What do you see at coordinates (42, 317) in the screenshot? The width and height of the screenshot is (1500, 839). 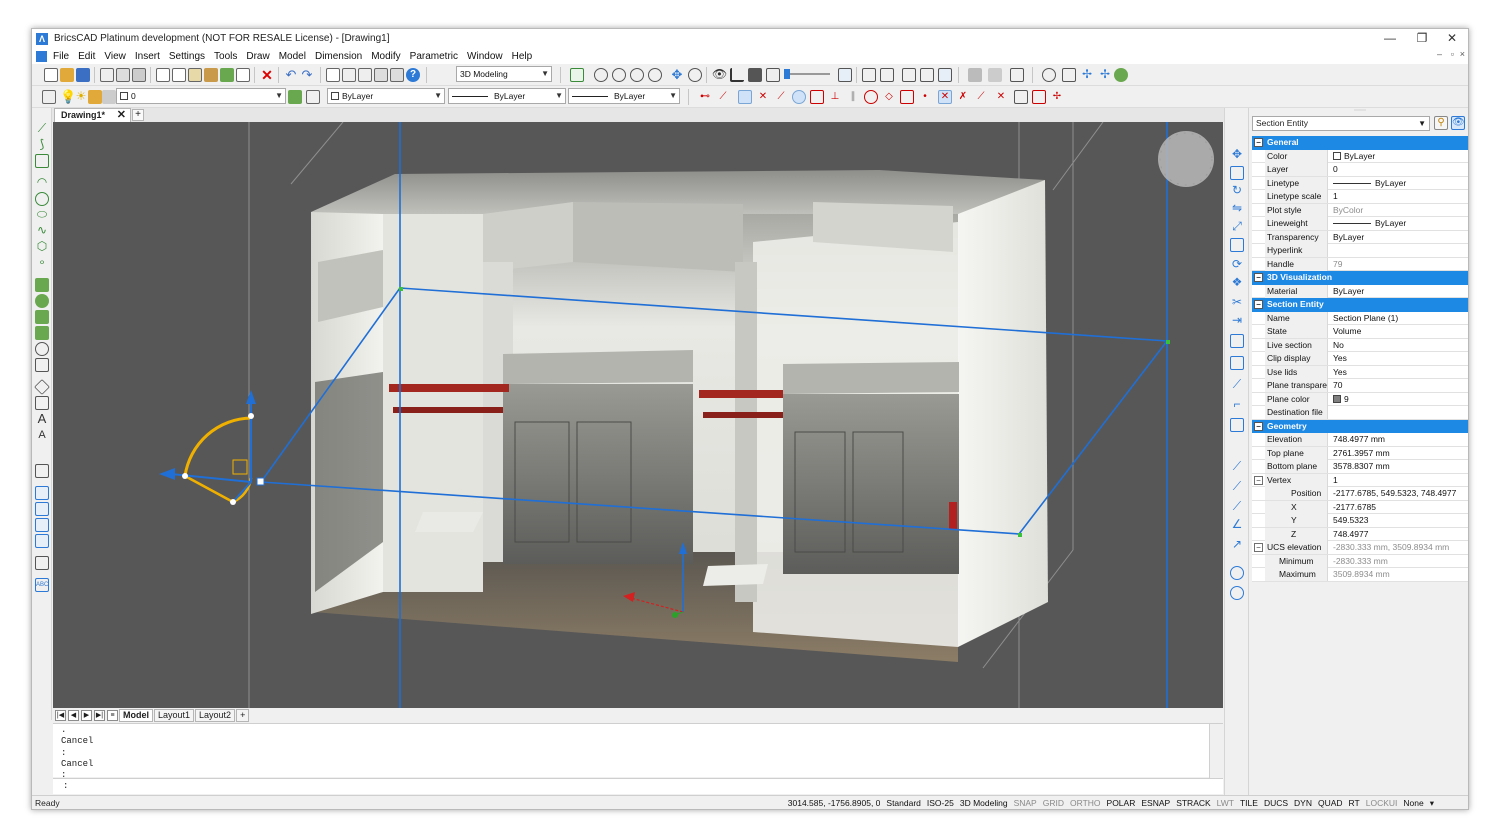 I see `boundary-icon` at bounding box center [42, 317].